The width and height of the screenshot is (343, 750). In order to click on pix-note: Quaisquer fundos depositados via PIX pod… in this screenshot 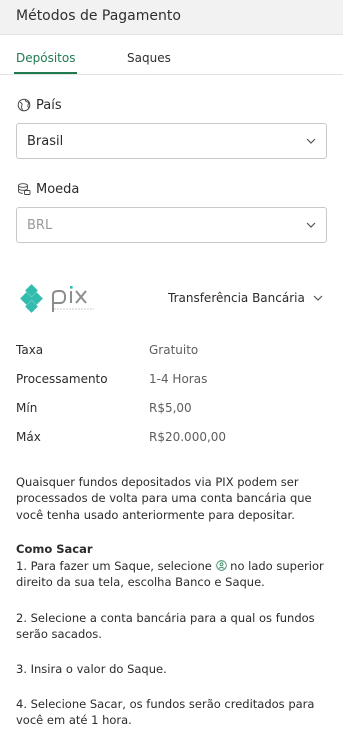, I will do `click(164, 498)`.